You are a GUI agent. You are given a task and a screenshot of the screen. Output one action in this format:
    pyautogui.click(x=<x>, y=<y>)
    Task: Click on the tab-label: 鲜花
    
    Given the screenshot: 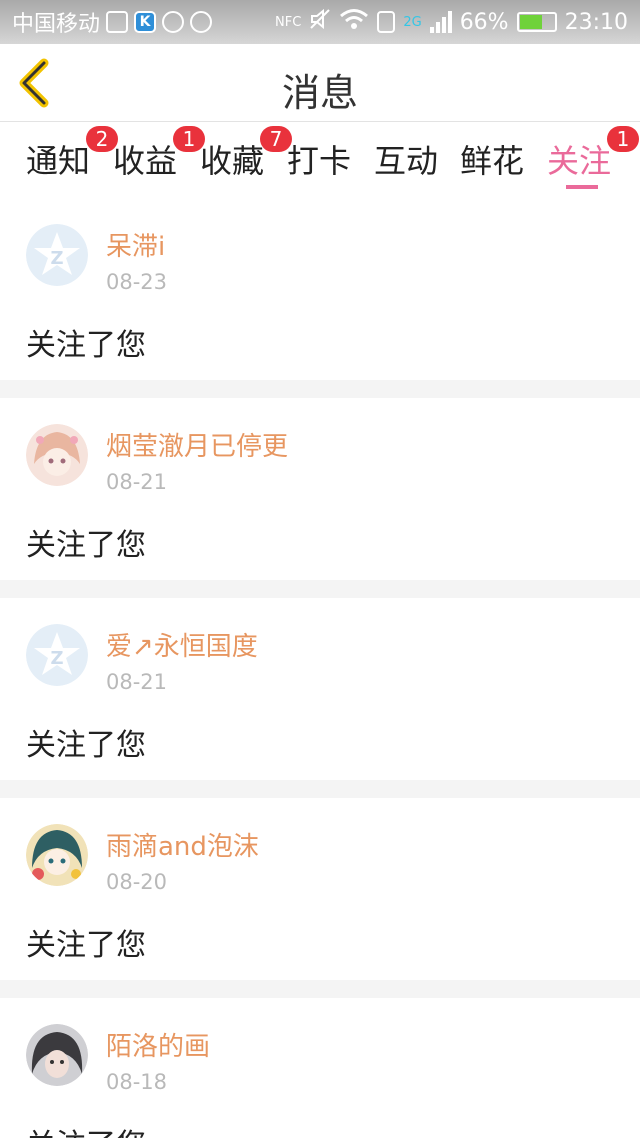 What is the action you would take?
    pyautogui.click(x=492, y=161)
    